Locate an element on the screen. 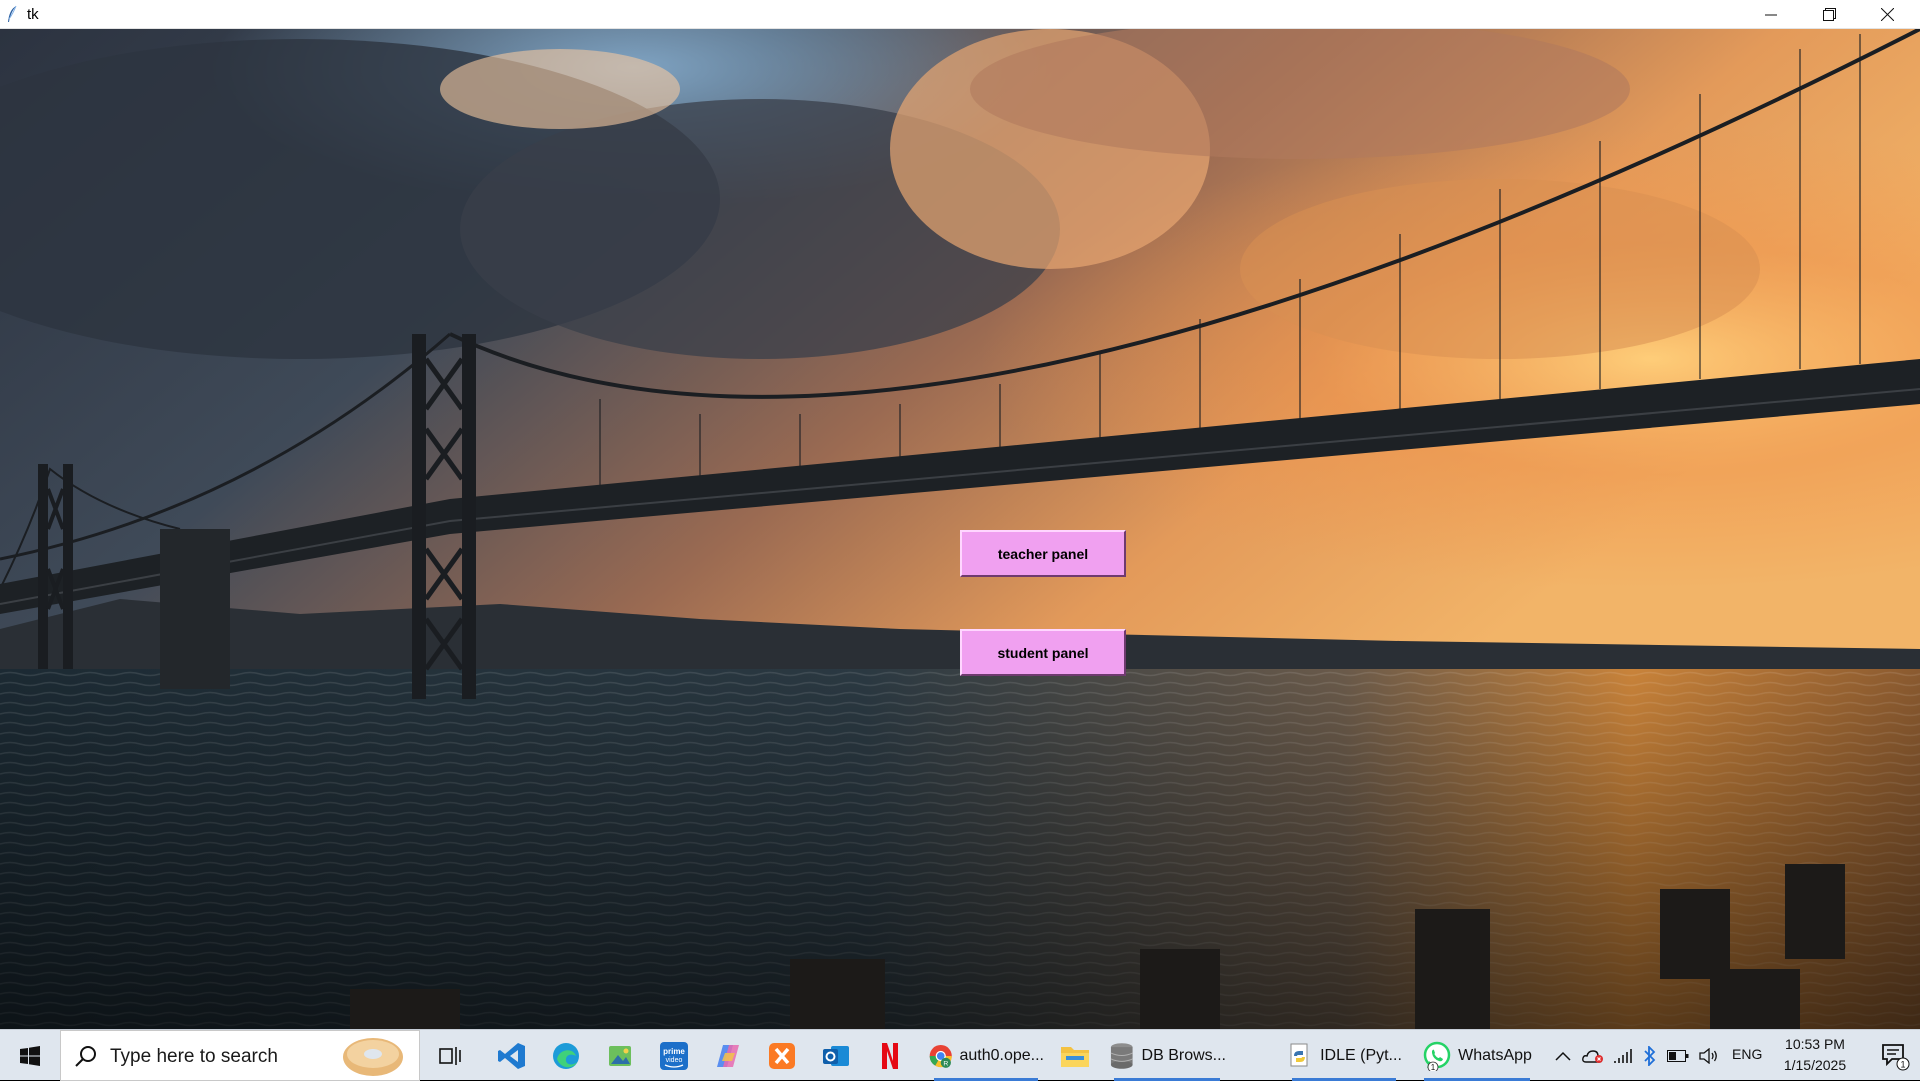 The image size is (1920, 1081). search-input: Type here to search is located at coordinates (240, 1055).